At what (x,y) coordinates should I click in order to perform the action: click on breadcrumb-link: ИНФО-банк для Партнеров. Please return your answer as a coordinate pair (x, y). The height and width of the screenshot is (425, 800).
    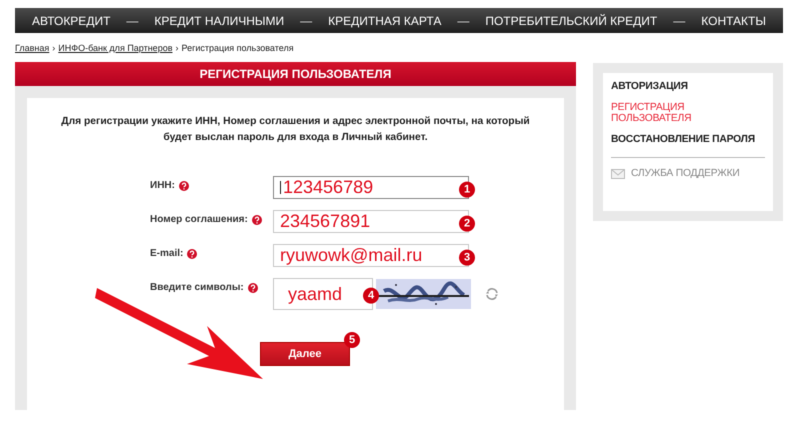
    Looking at the image, I should click on (115, 48).